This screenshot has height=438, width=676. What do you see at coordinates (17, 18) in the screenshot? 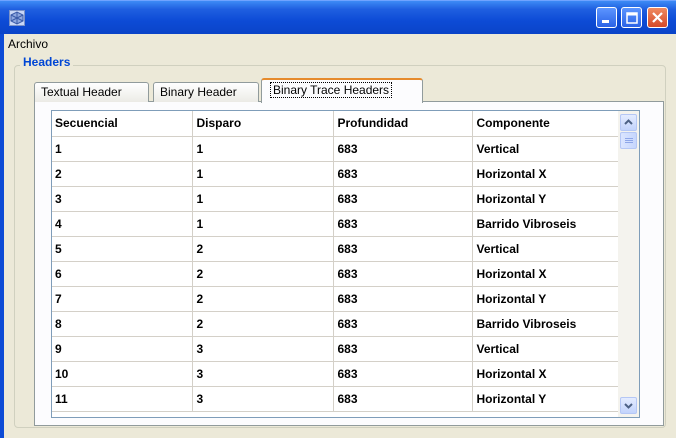
I see `app-icon` at bounding box center [17, 18].